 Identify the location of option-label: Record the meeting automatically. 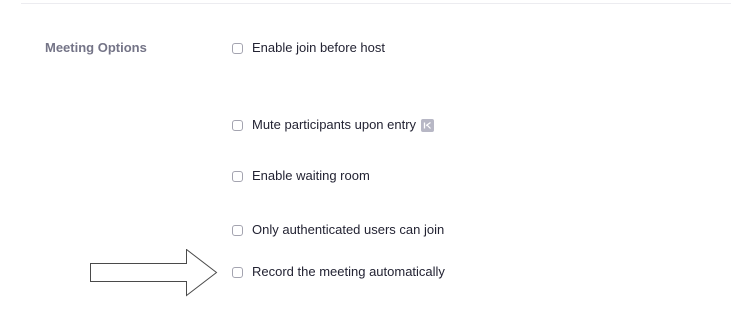
(348, 271).